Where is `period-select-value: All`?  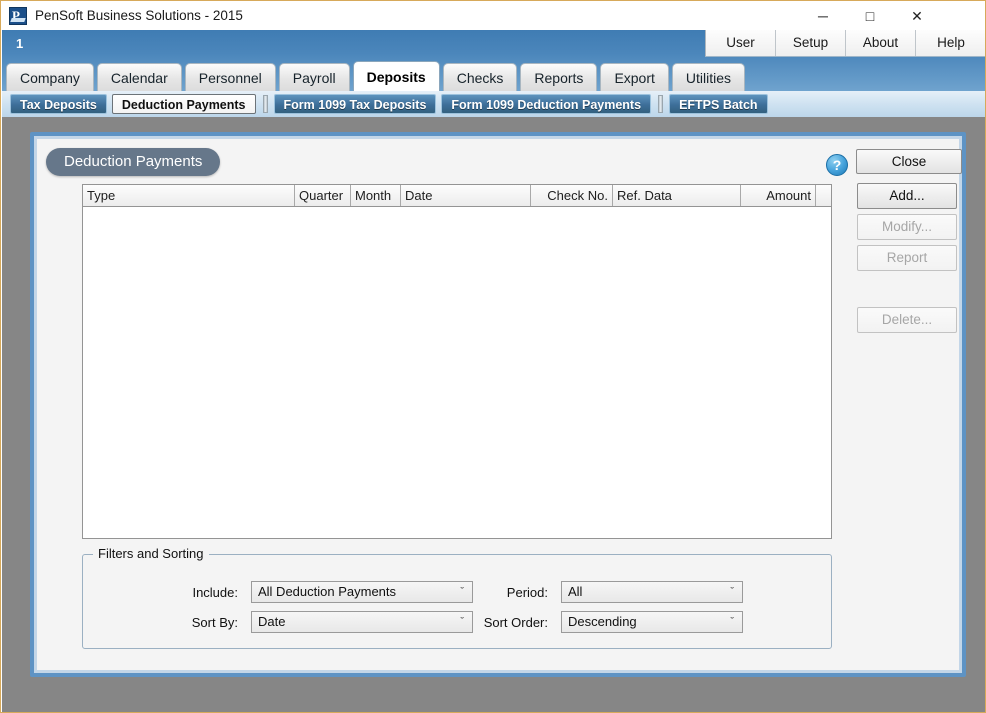
period-select-value: All is located at coordinates (575, 591).